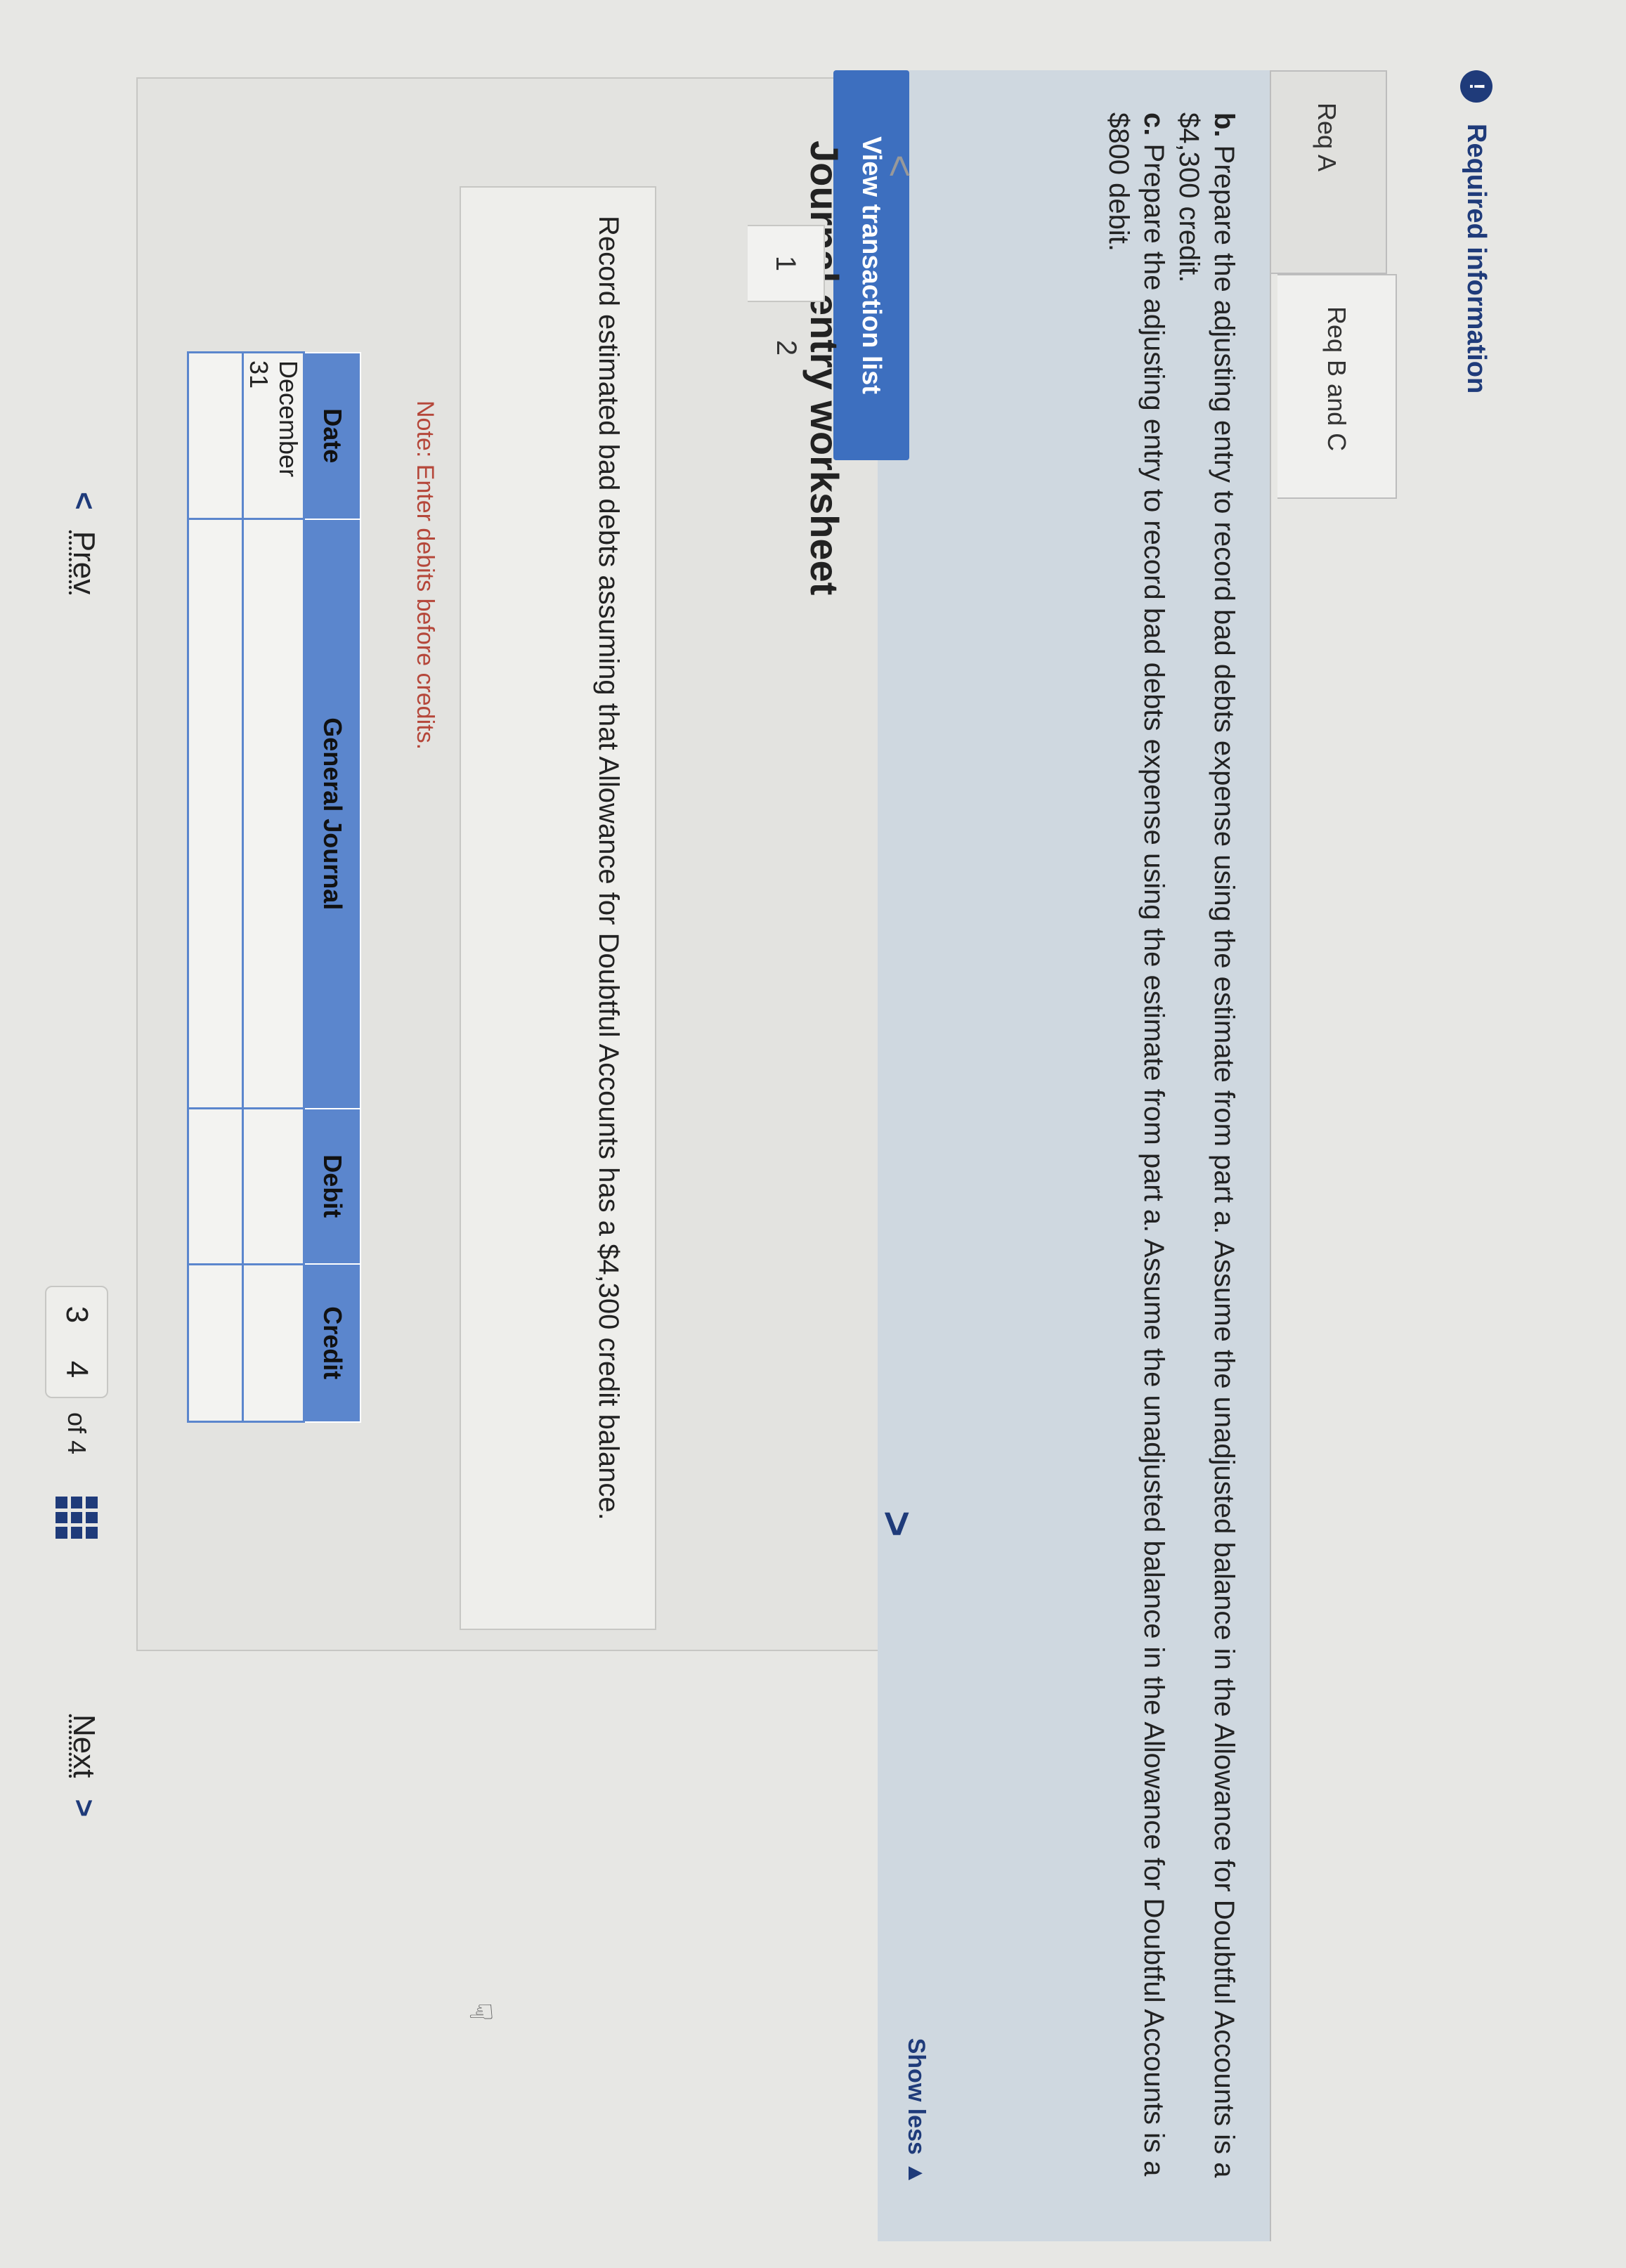 This screenshot has height=2268, width=1626. What do you see at coordinates (77, 1433) in the screenshot?
I see `page-total: of 4` at bounding box center [77, 1433].